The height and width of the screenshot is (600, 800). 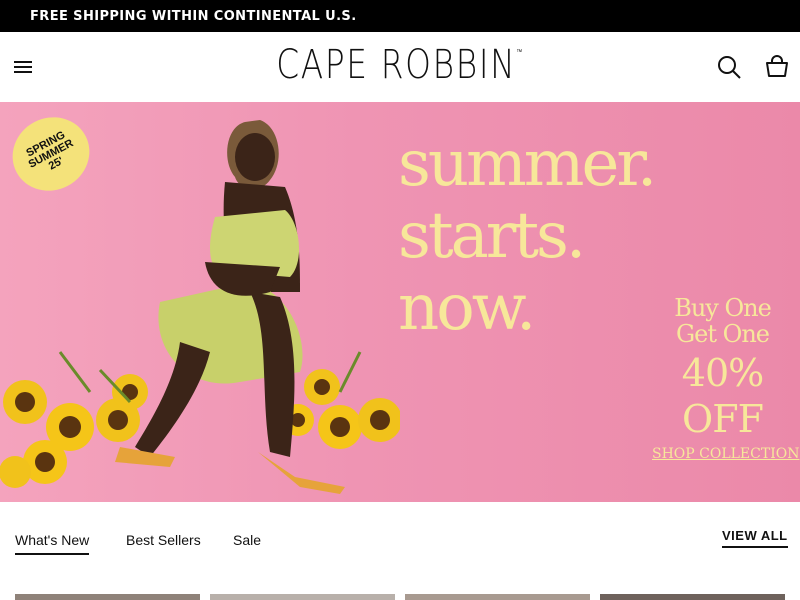 What do you see at coordinates (723, 334) in the screenshot?
I see `offer-line: Get One` at bounding box center [723, 334].